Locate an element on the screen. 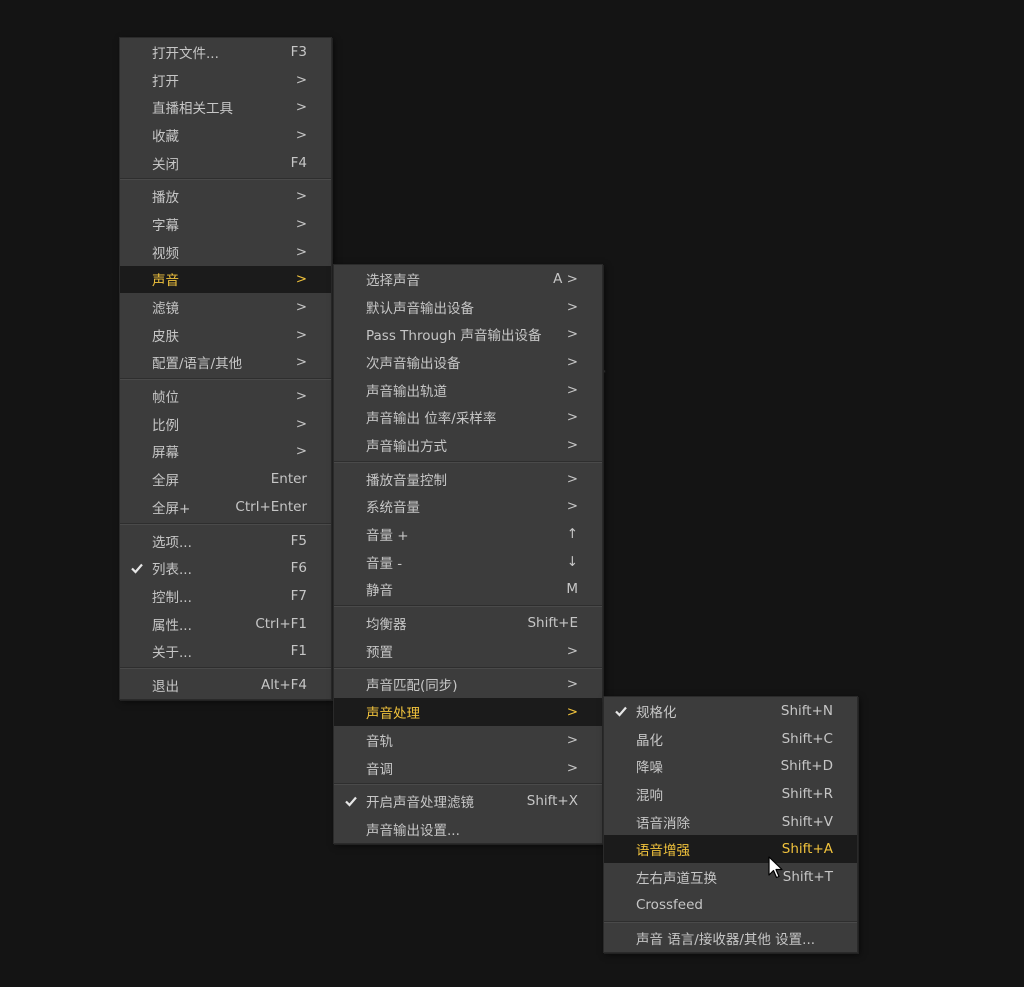 The width and height of the screenshot is (1024, 987). menu-item: 播放 > is located at coordinates (225, 196).